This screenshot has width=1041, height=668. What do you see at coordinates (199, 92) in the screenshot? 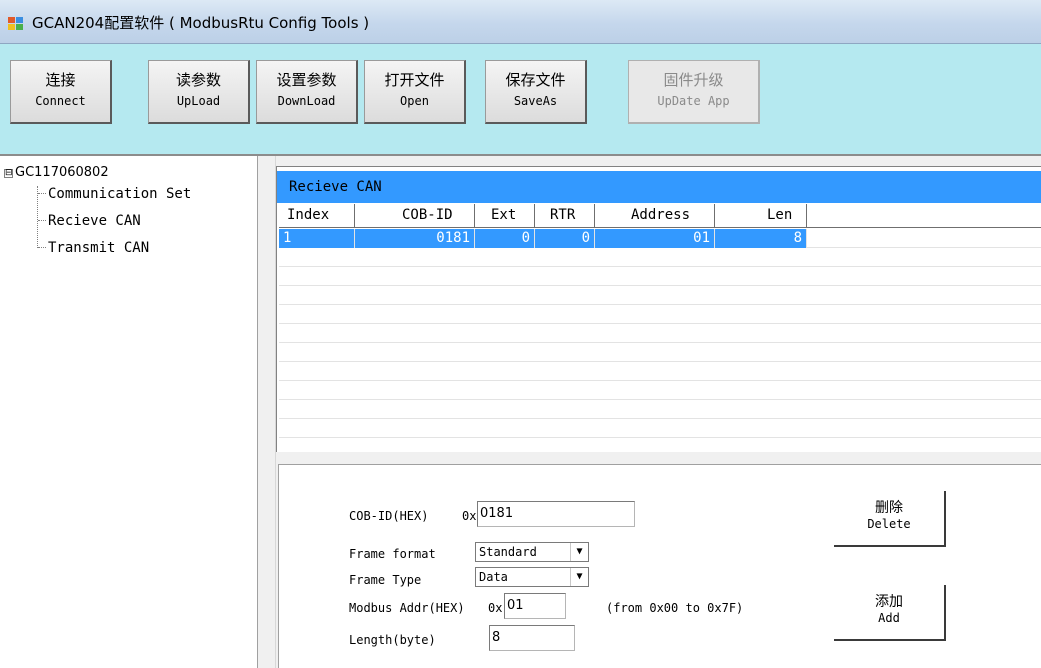
I see `upload-button: 读参数 UpLoad` at bounding box center [199, 92].